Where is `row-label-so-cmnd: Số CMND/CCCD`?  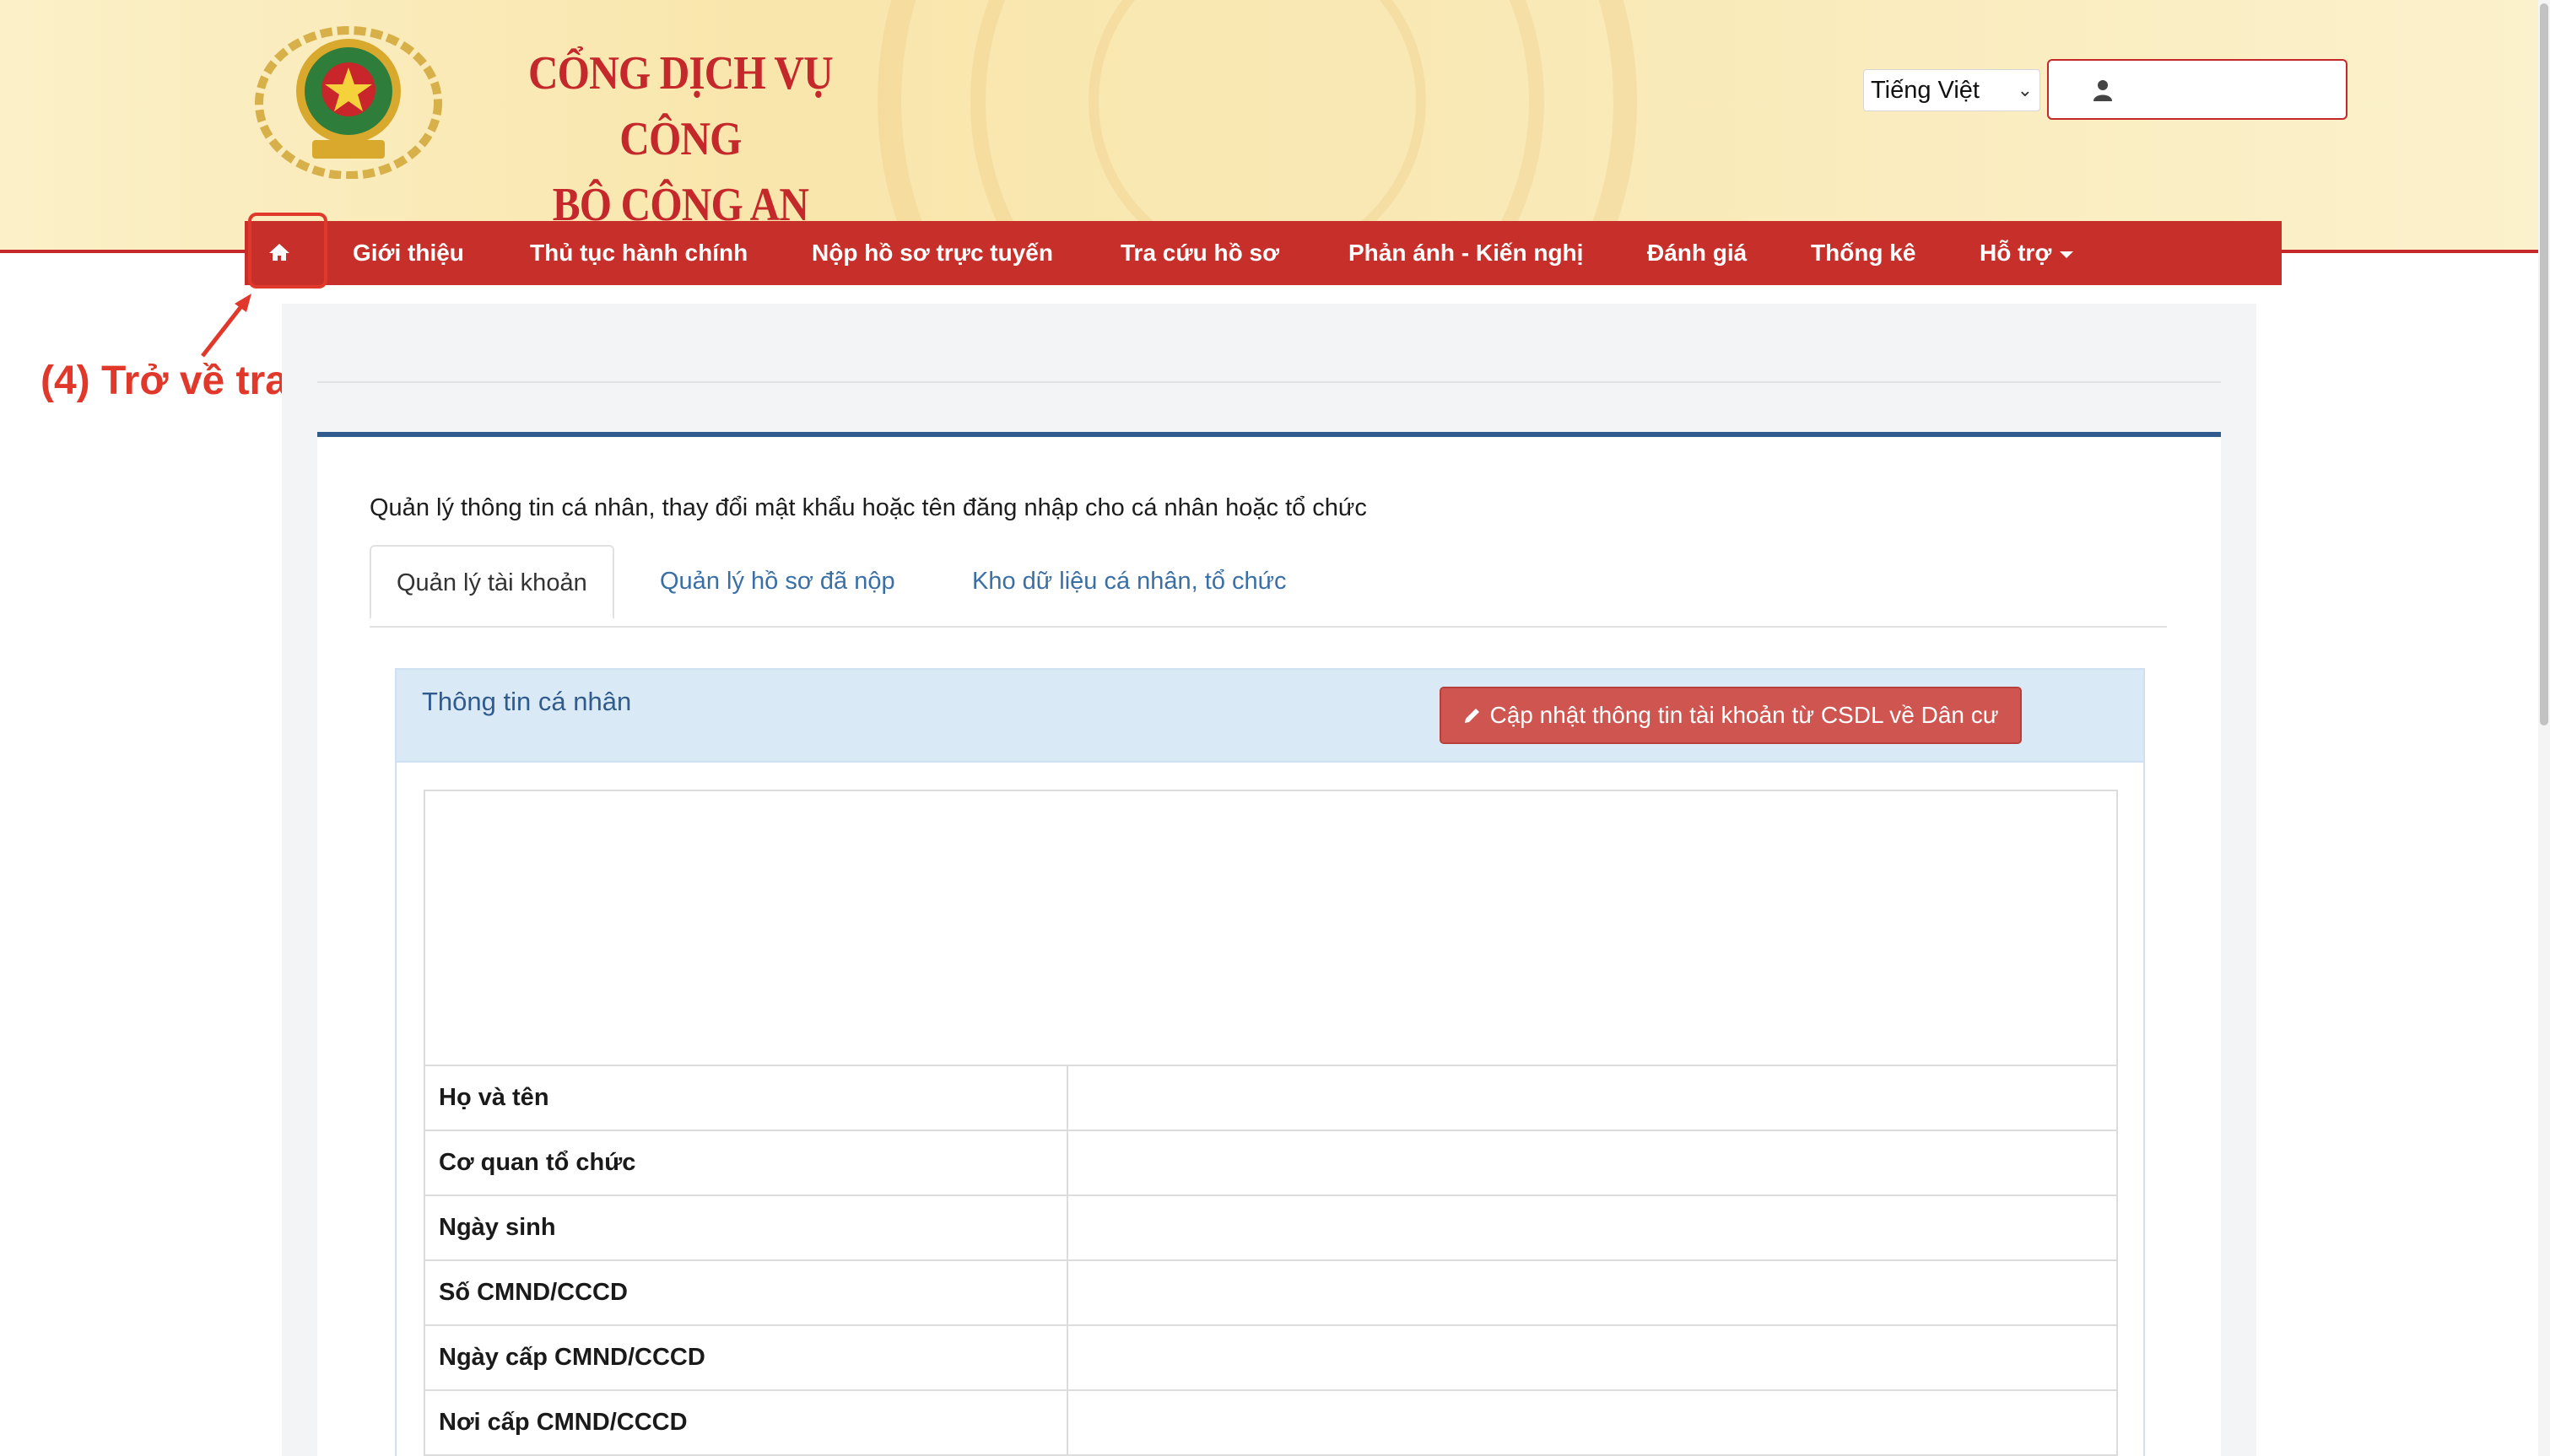 row-label-so-cmnd: Số CMND/CCCD is located at coordinates (746, 1293).